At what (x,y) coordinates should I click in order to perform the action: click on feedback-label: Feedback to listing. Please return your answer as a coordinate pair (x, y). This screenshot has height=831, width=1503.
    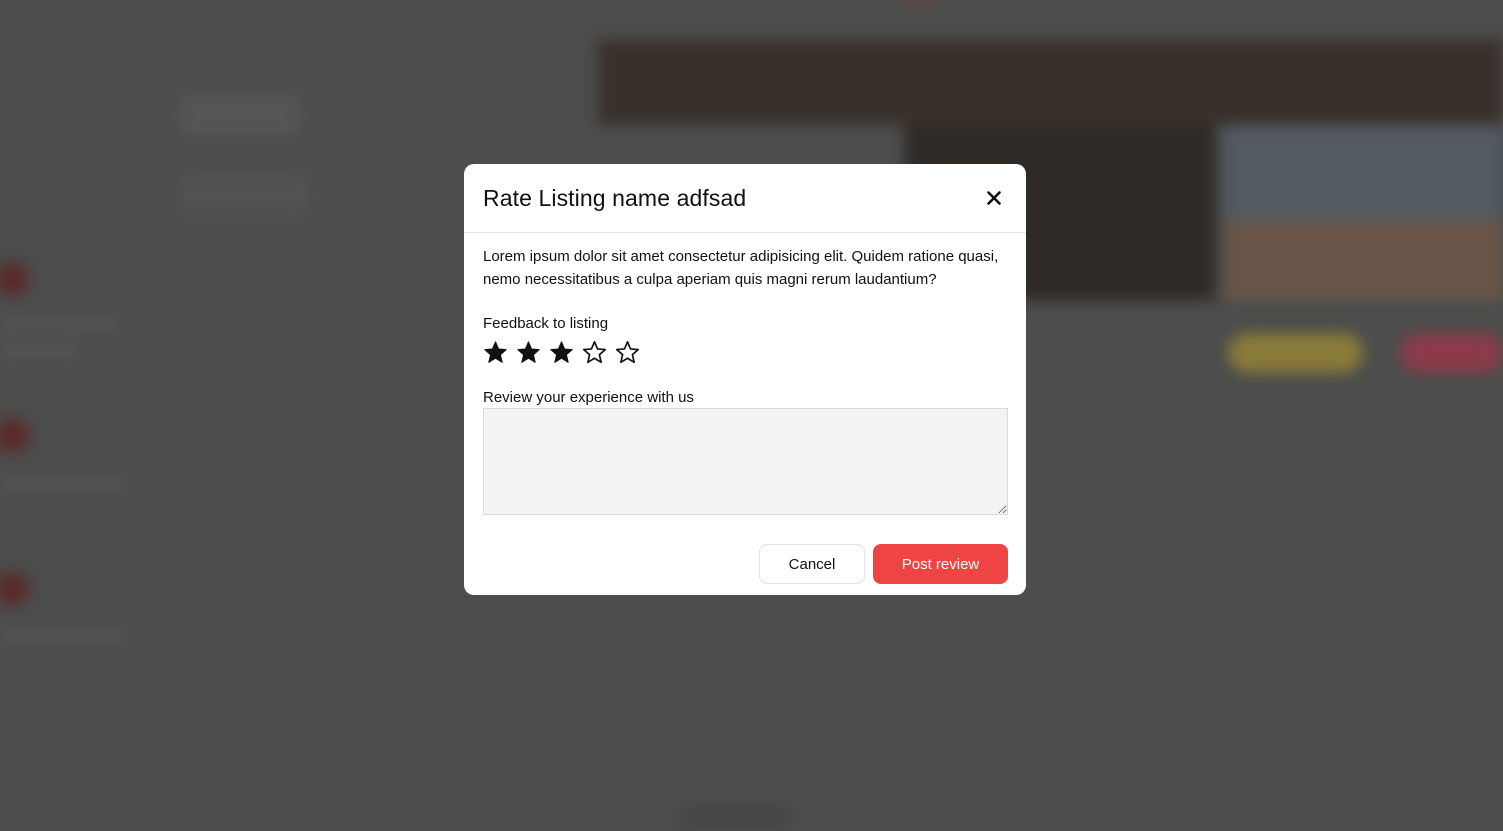
    Looking at the image, I should click on (546, 323).